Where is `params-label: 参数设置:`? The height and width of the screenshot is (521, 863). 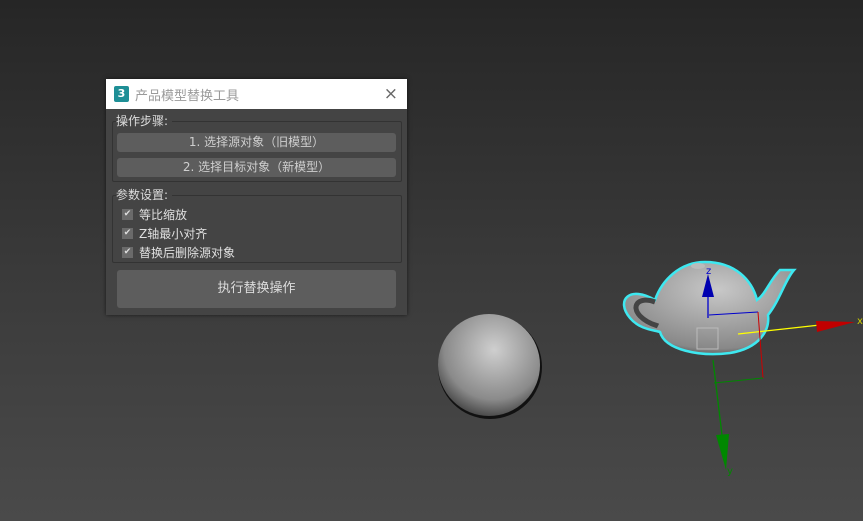
params-label: 参数设置: is located at coordinates (144, 194).